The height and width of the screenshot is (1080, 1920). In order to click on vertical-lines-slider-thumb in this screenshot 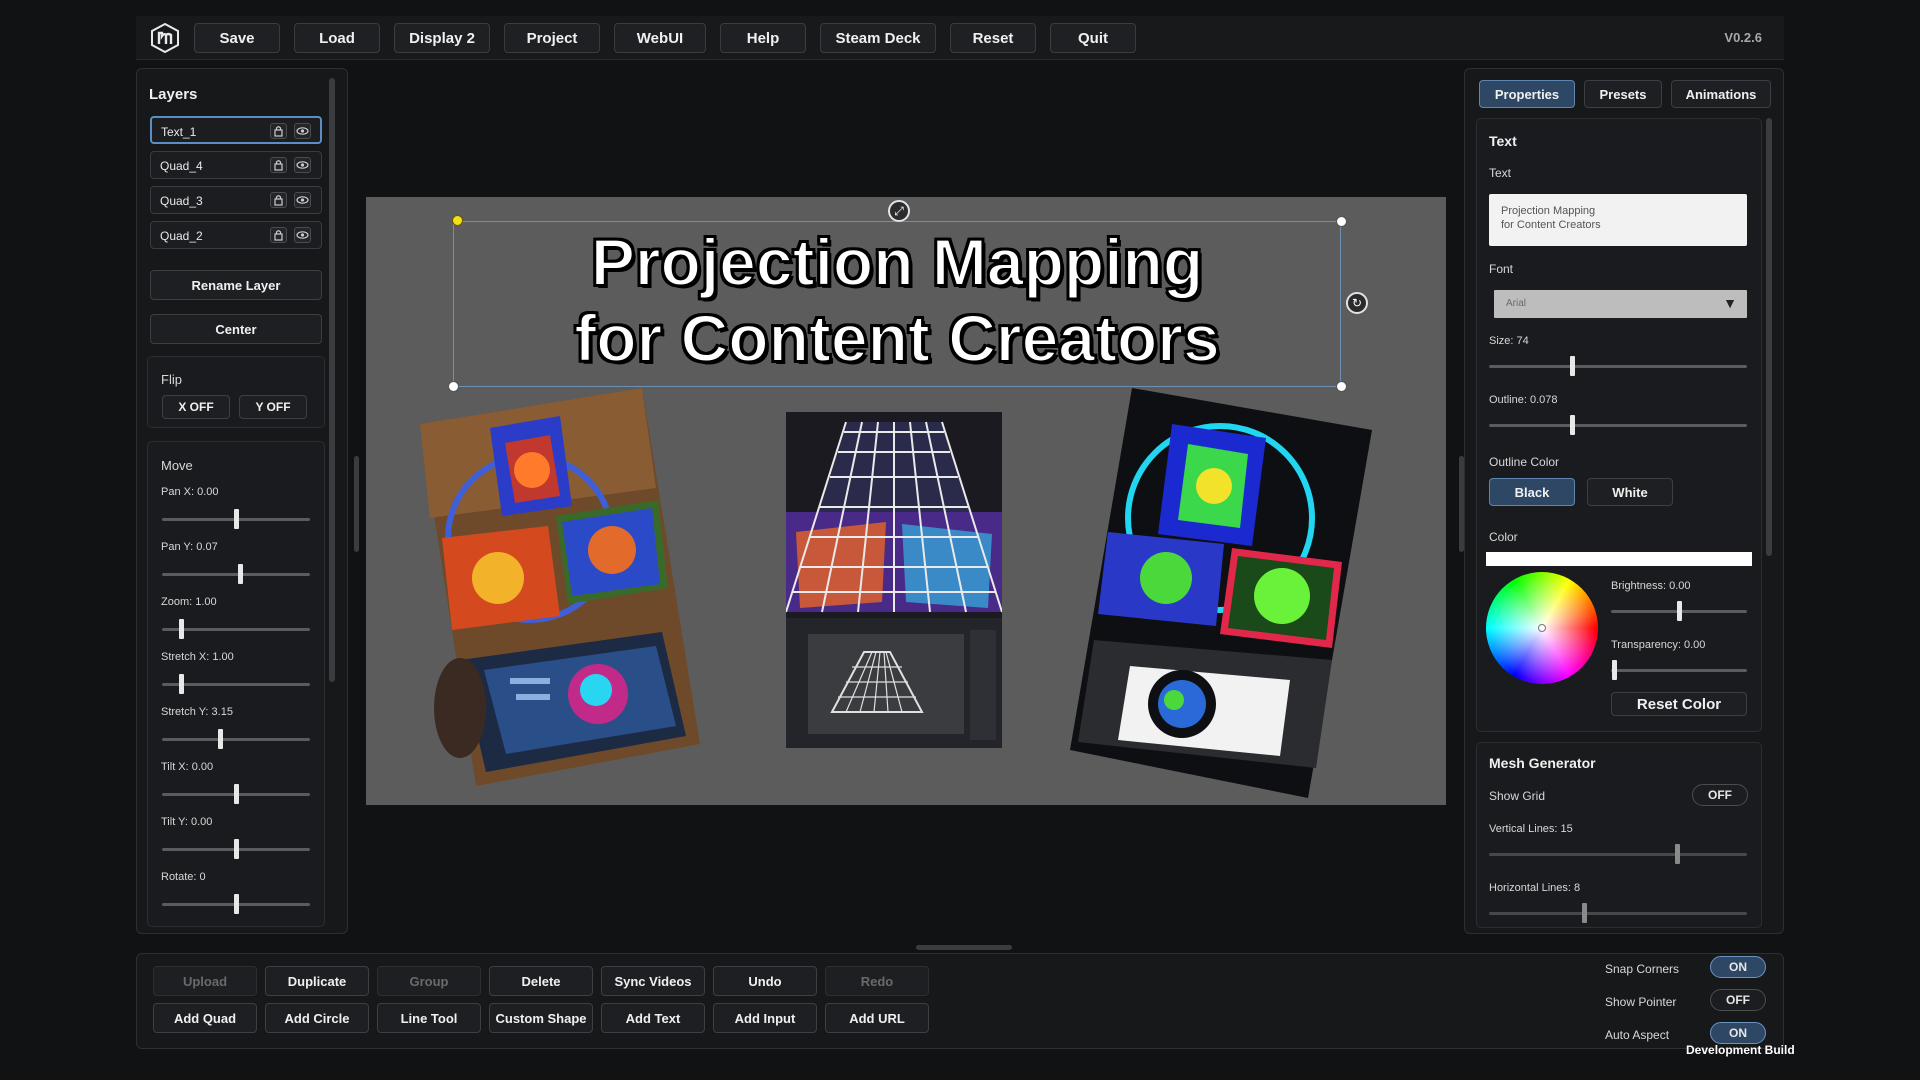, I will do `click(1677, 854)`.